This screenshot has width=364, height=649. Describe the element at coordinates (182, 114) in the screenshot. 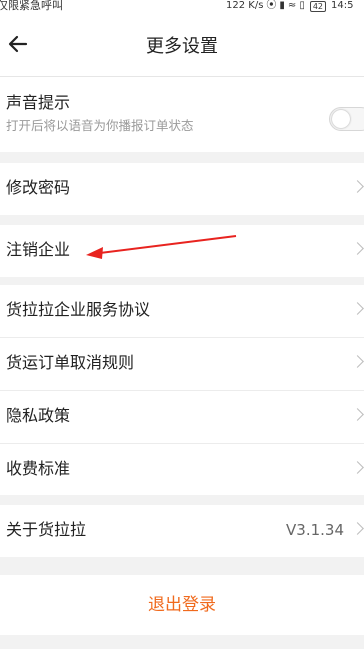

I see `sound-setting-row: 声音提示 打开后将以语音为你播报订单状态` at that location.